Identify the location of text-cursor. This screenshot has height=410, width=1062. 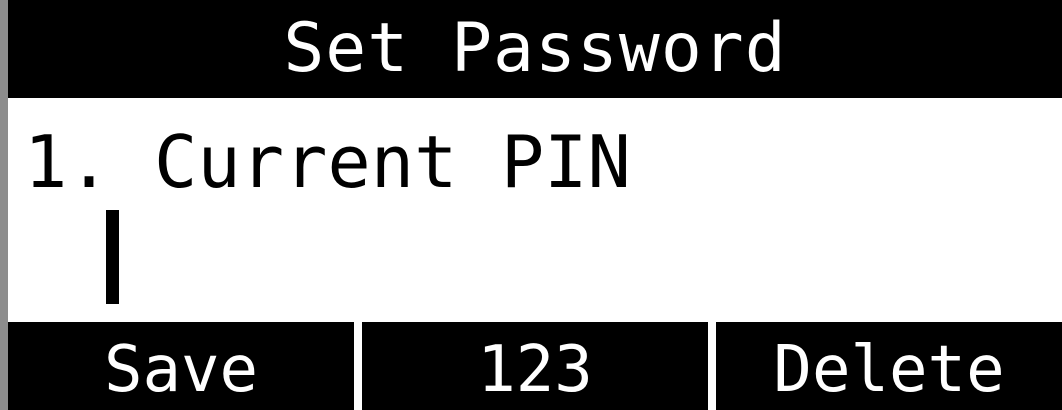
(112, 257).